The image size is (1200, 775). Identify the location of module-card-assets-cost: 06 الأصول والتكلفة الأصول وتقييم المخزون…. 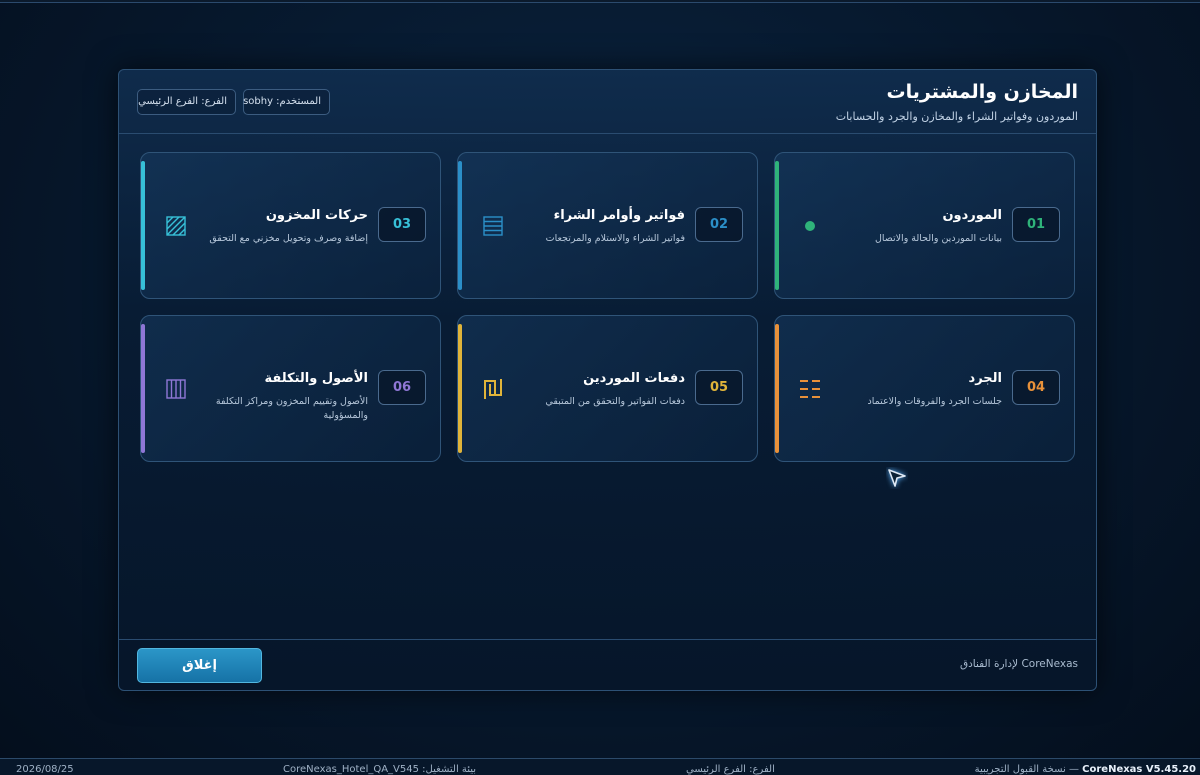
(290, 388).